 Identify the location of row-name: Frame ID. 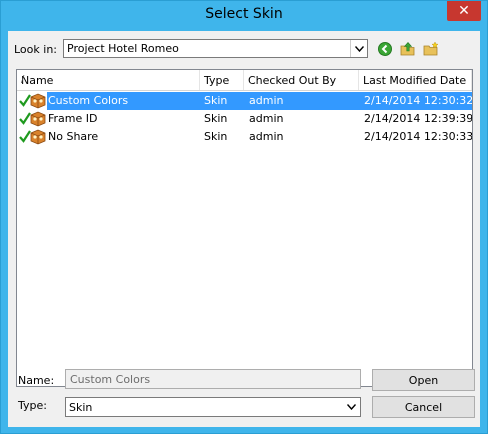
(73, 118).